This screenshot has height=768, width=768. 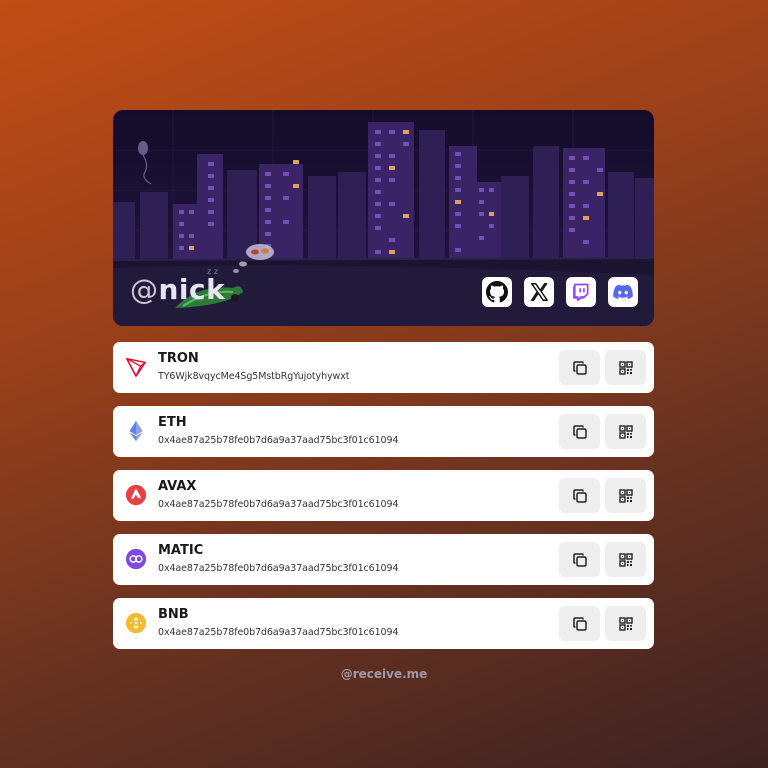 I want to click on coin-name: MATIC, so click(x=181, y=550).